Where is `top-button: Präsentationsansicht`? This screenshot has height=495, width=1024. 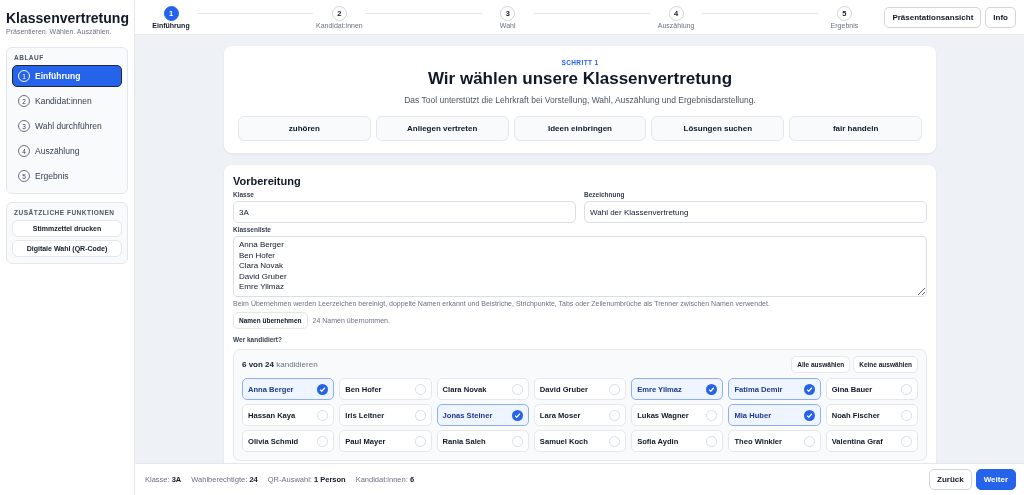
top-button: Präsentationsansicht is located at coordinates (933, 17).